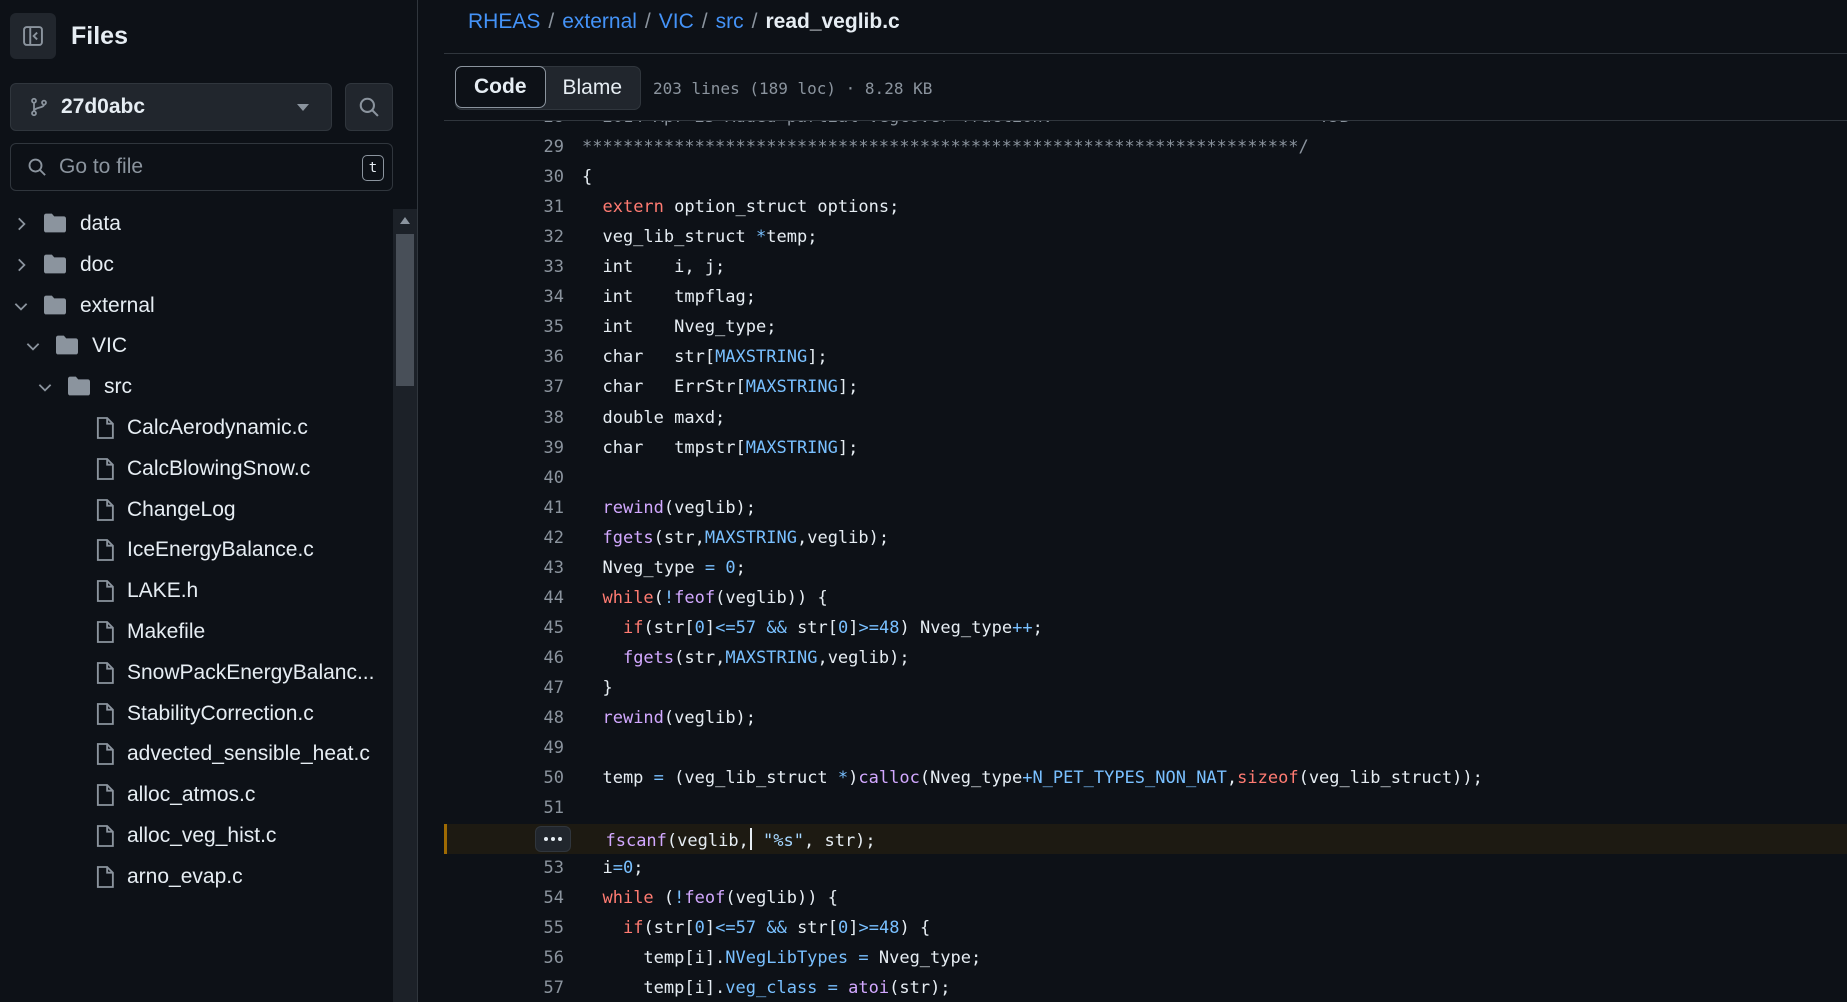 The width and height of the screenshot is (1847, 1002). Describe the element at coordinates (524, 628) in the screenshot. I see `line-number: 45` at that location.